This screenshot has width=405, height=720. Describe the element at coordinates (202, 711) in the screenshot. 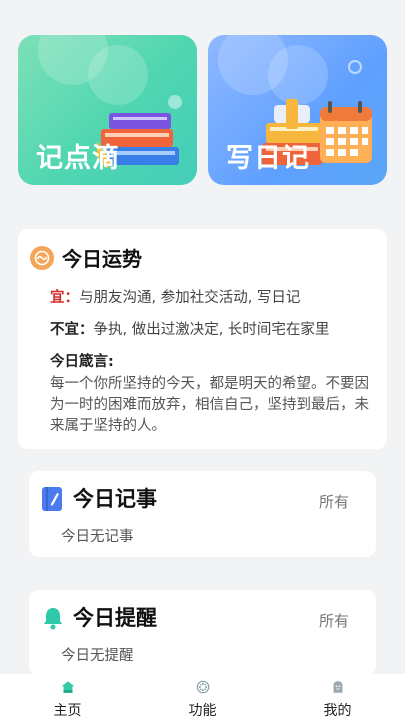

I see `tab-function-label: 功能` at that location.